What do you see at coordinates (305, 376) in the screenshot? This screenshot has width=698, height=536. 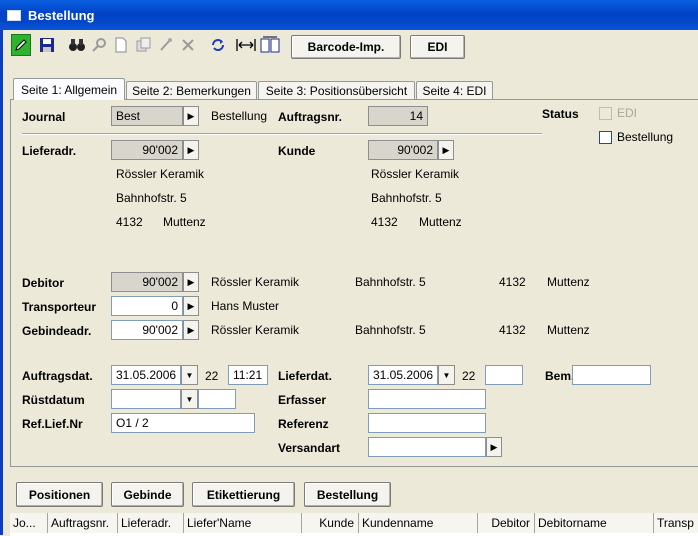 I see `lieferdat-label: Lieferdat.` at bounding box center [305, 376].